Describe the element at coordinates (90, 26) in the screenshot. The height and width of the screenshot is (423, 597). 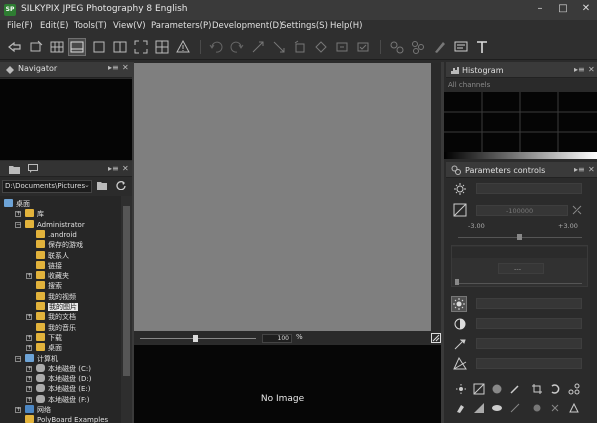
I see `menu-tools: Tools(T)` at that location.